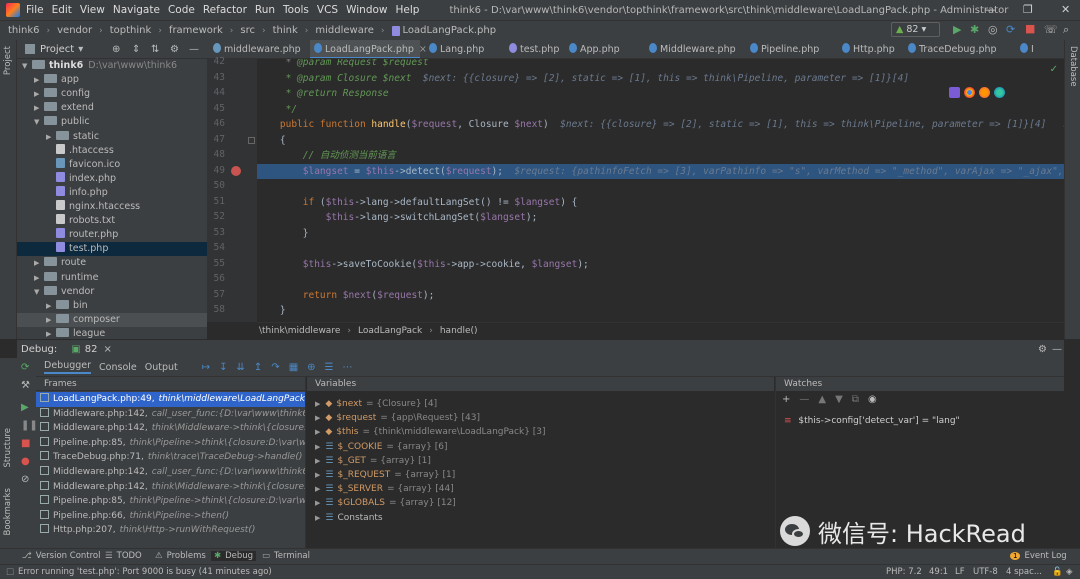 This screenshot has width=1080, height=579. I want to click on menu-item: File, so click(35, 10).